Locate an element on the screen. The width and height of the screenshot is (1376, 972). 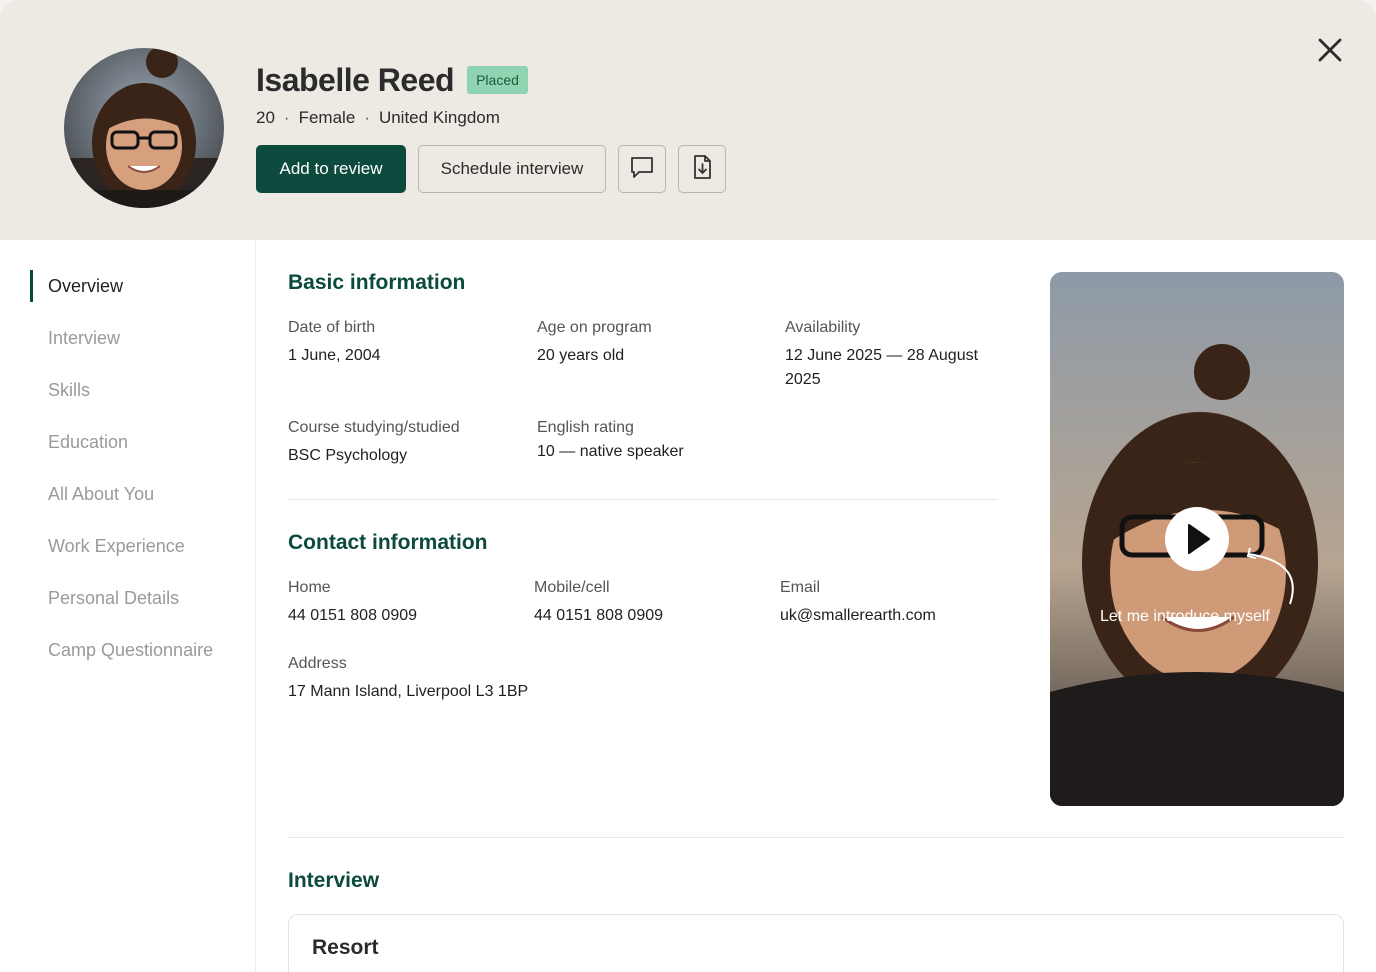
play-icon is located at coordinates (1197, 549).